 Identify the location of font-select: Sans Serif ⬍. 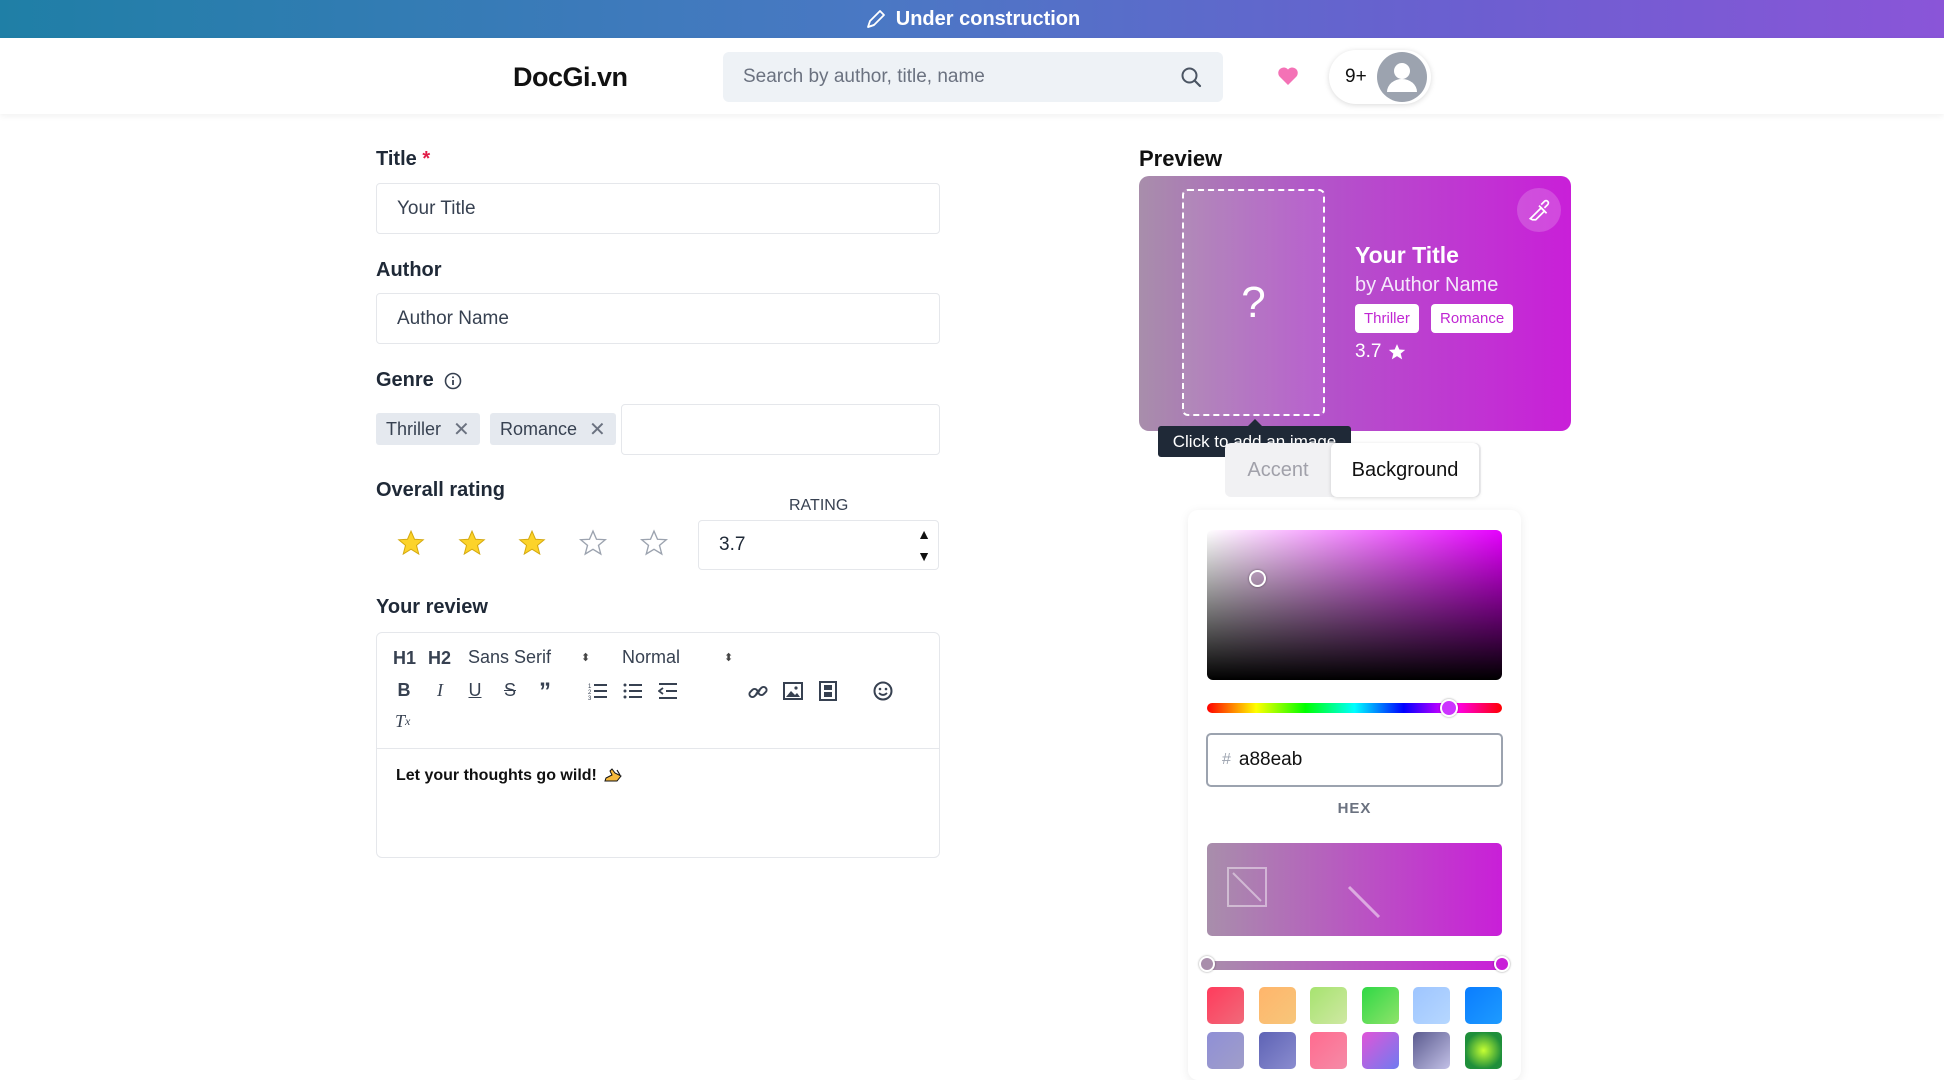
(529, 657).